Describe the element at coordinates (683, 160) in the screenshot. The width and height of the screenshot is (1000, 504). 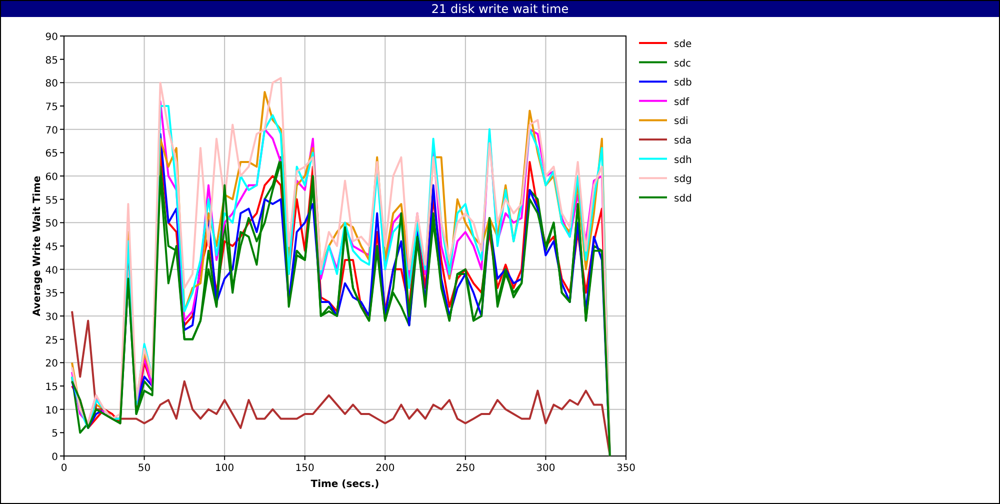
I see `legend-label: sdh` at that location.